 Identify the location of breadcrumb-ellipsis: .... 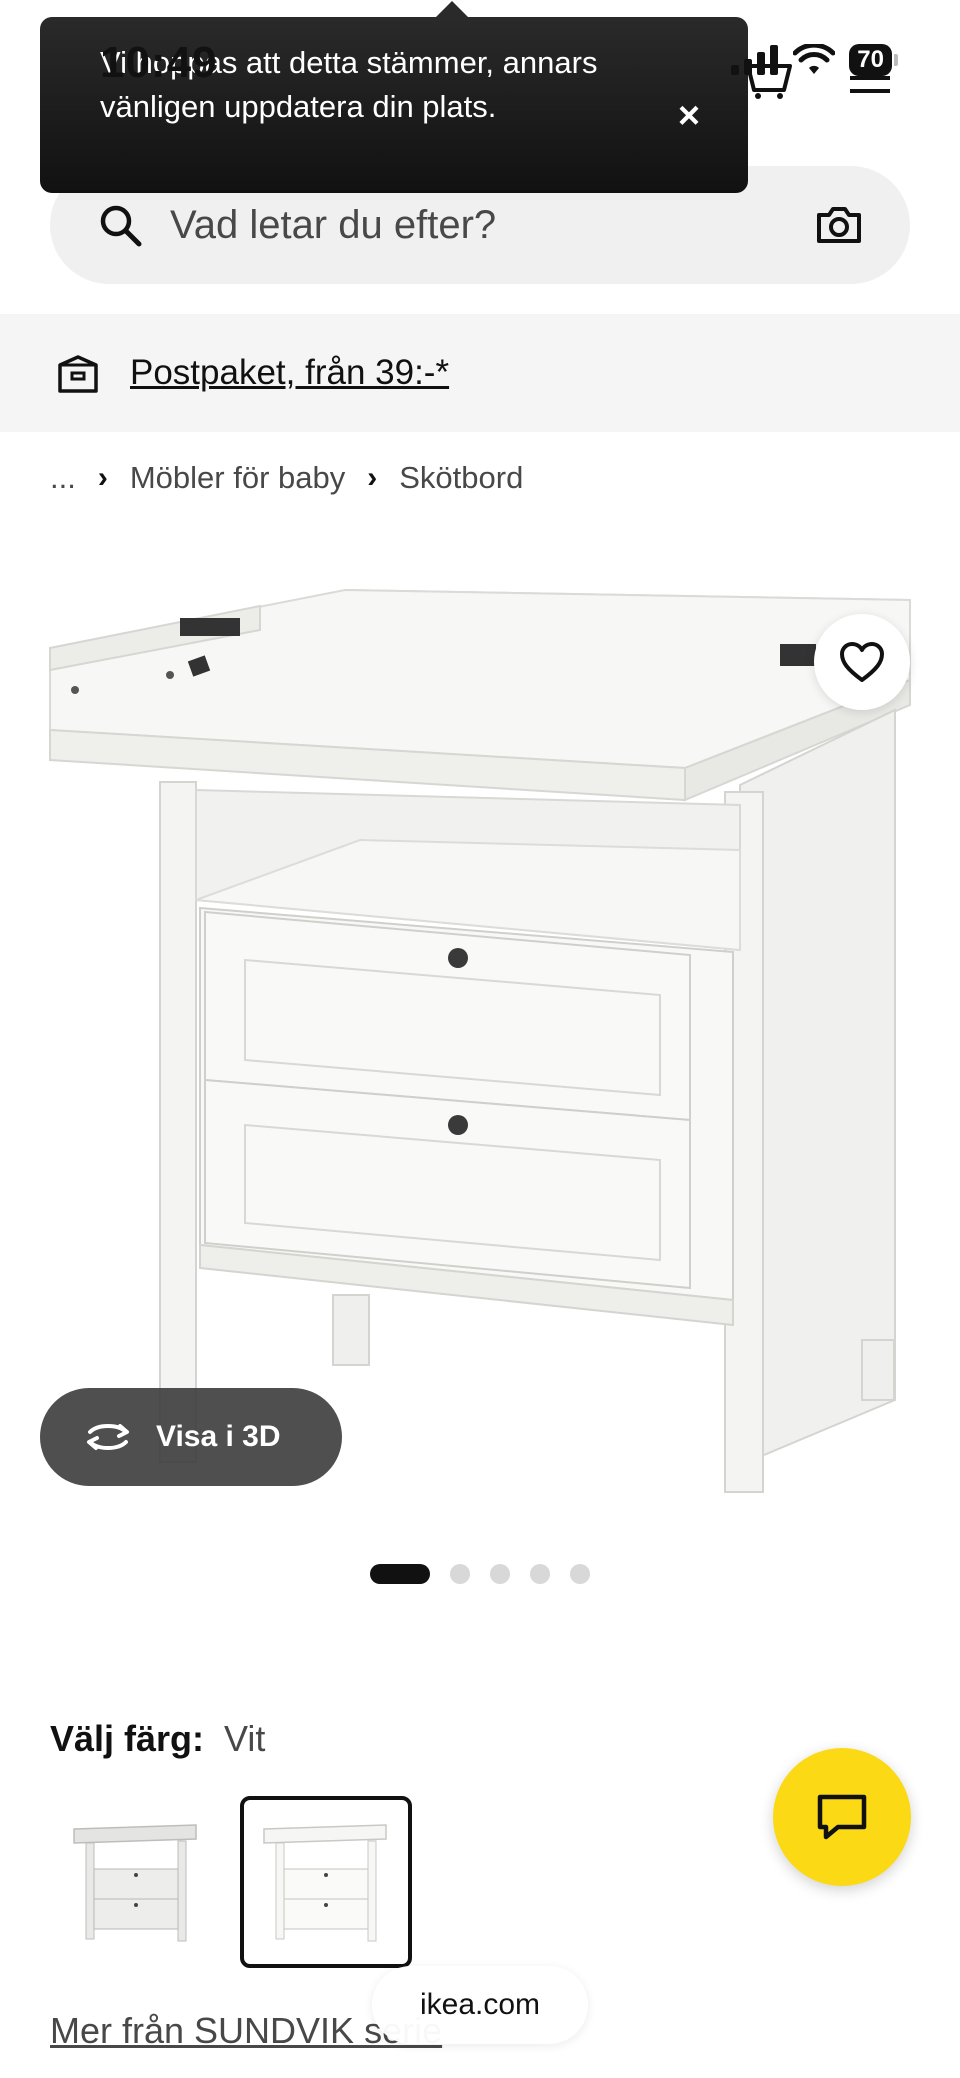
(63, 478).